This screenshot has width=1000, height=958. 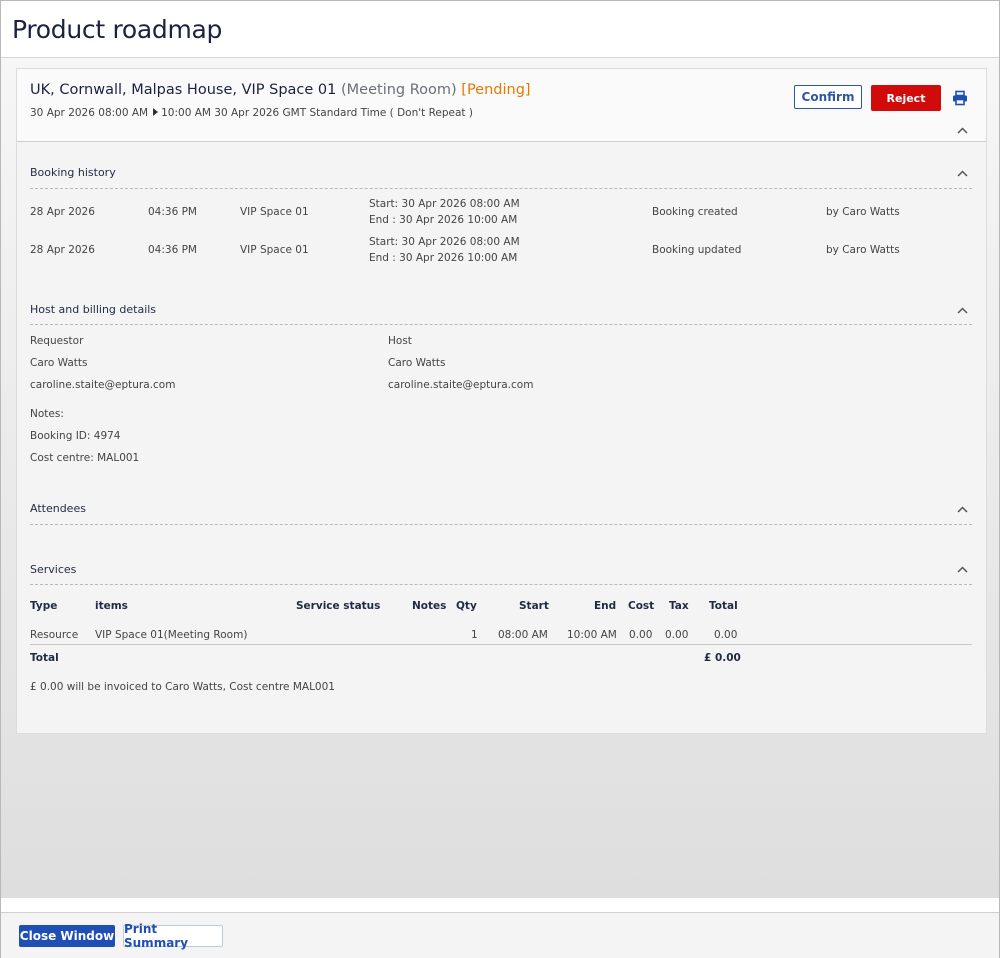 I want to click on section-title-attendees: Attendees, so click(x=58, y=508).